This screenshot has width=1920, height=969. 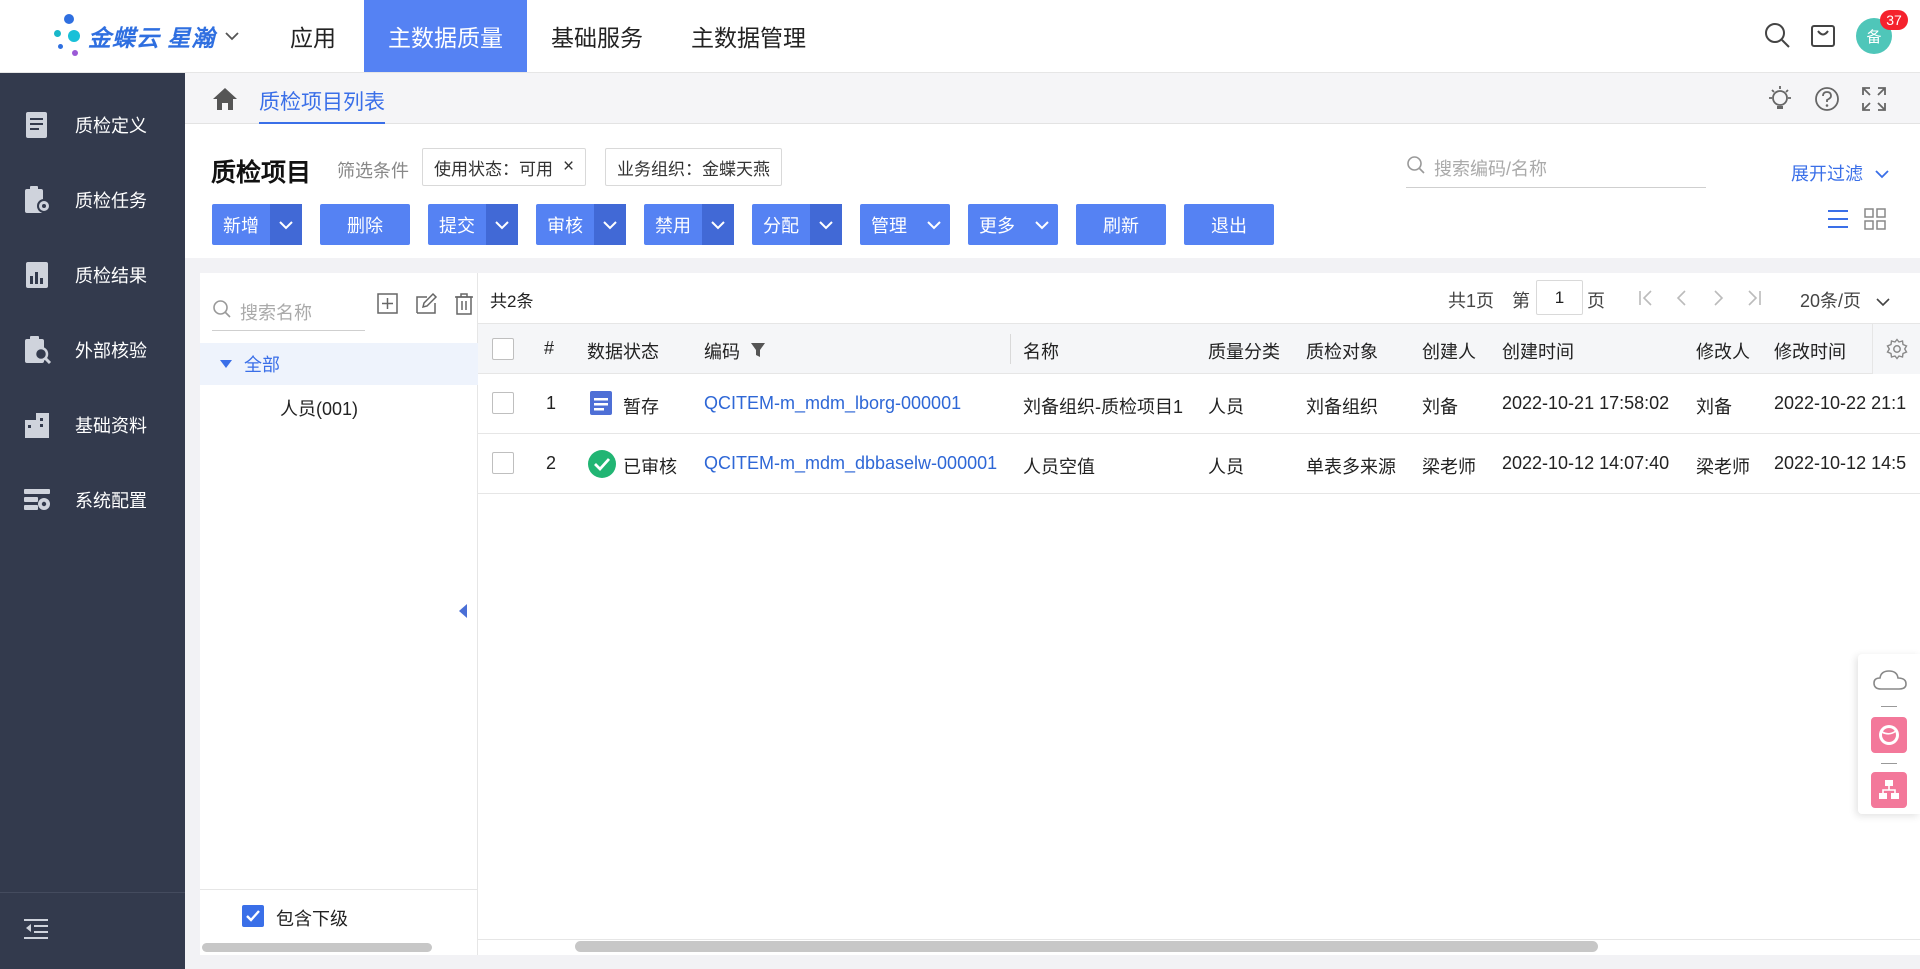 I want to click on refresh-button: 刷新, so click(x=1121, y=224).